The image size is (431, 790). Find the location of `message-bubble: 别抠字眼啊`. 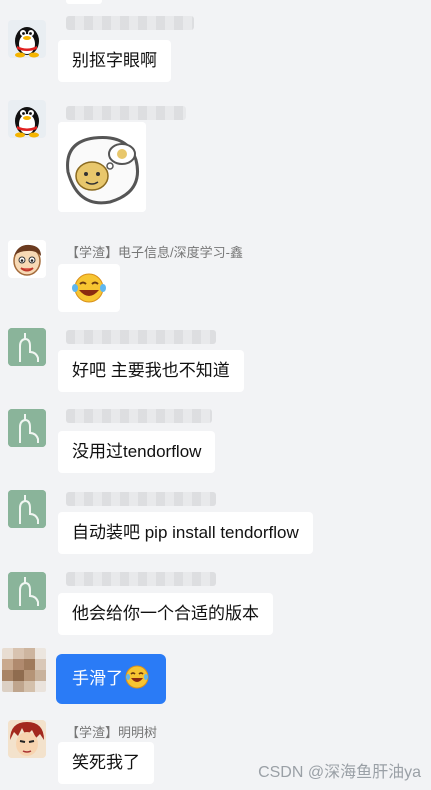

message-bubble: 别抠字眼啊 is located at coordinates (114, 61).